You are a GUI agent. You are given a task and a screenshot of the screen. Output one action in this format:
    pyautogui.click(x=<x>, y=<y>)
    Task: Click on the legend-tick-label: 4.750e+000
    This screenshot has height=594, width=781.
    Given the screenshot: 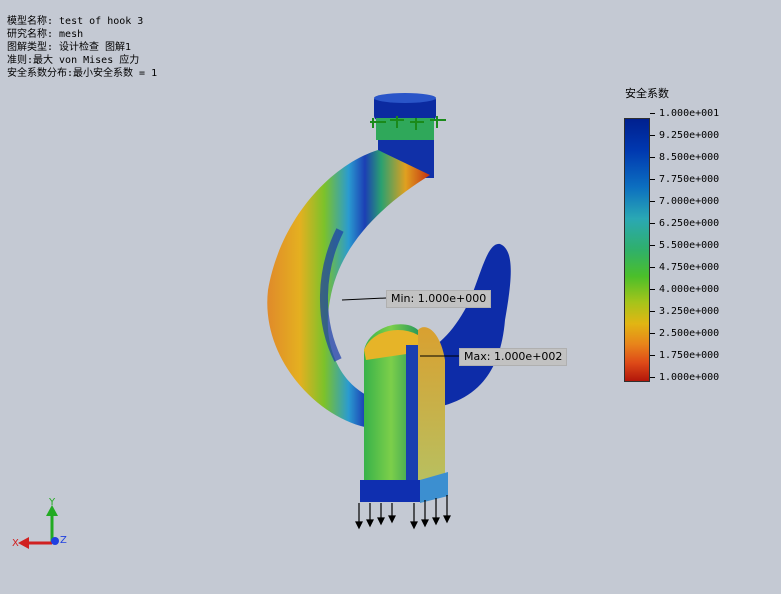 What is the action you would take?
    pyautogui.click(x=684, y=268)
    